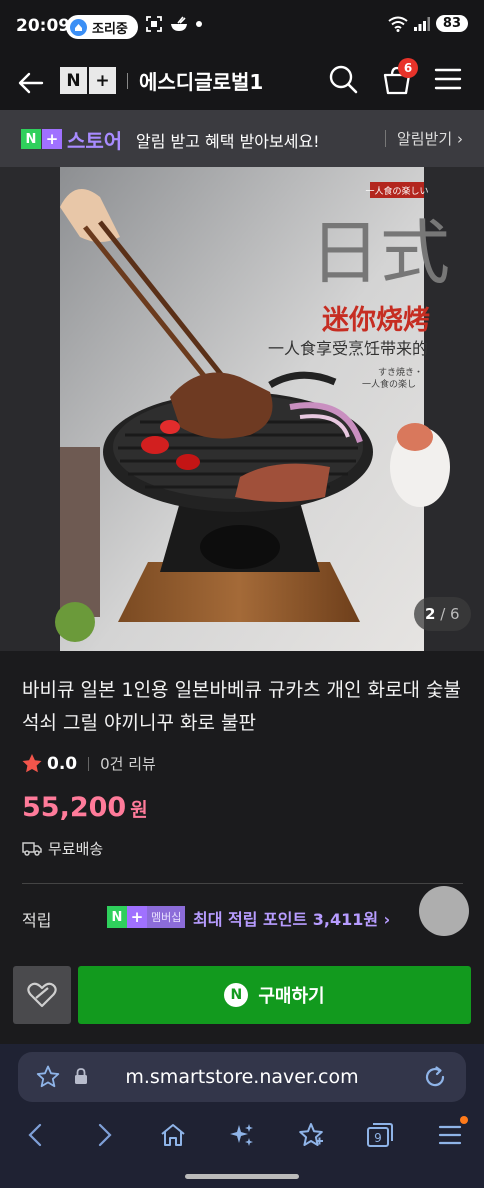 The image size is (484, 1188). I want to click on banner-divider, so click(385, 138).